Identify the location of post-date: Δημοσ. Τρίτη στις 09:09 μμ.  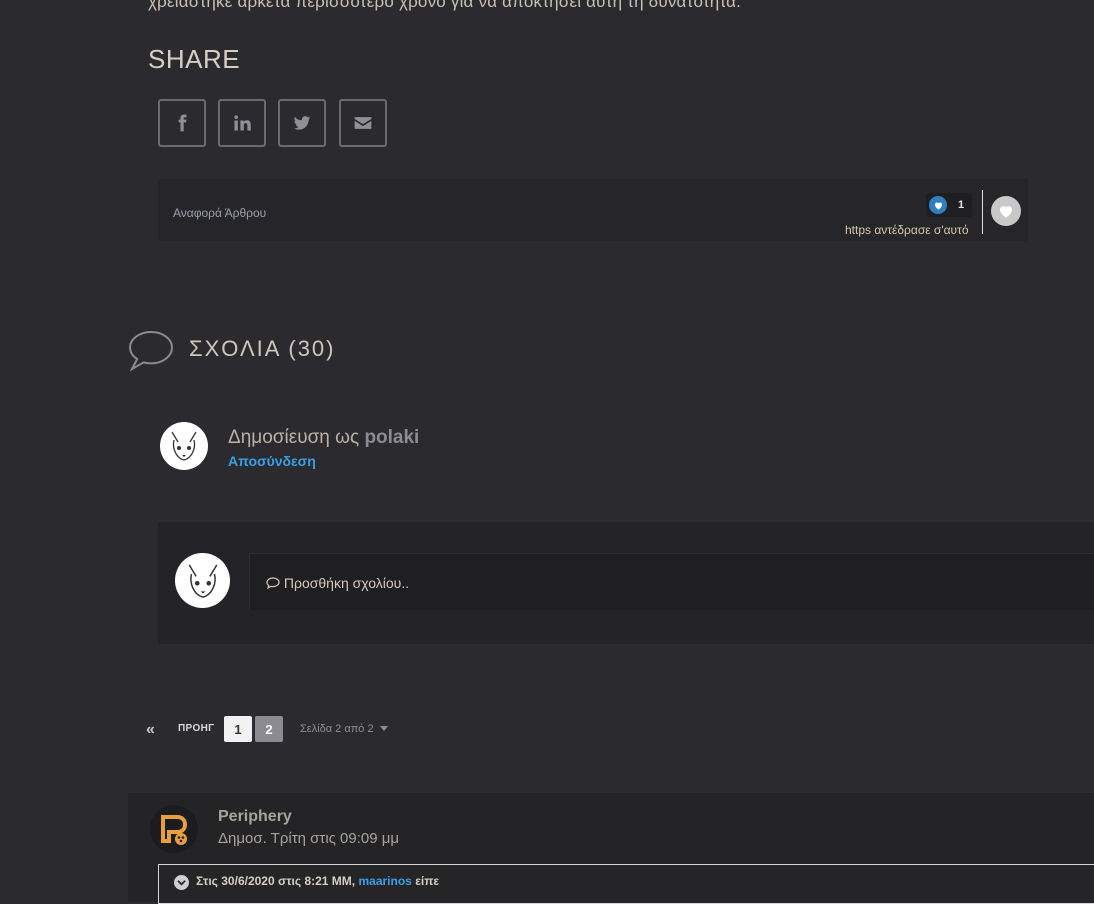
(308, 838).